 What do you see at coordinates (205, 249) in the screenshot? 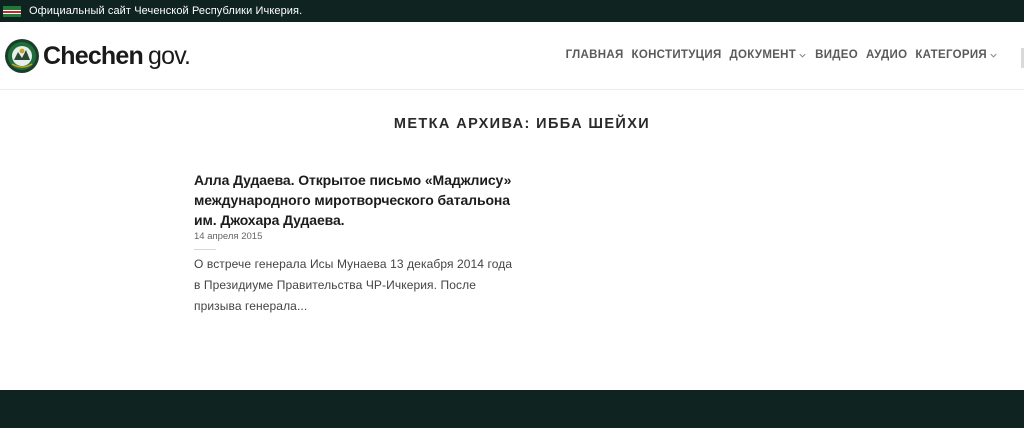
I see `post-divider` at bounding box center [205, 249].